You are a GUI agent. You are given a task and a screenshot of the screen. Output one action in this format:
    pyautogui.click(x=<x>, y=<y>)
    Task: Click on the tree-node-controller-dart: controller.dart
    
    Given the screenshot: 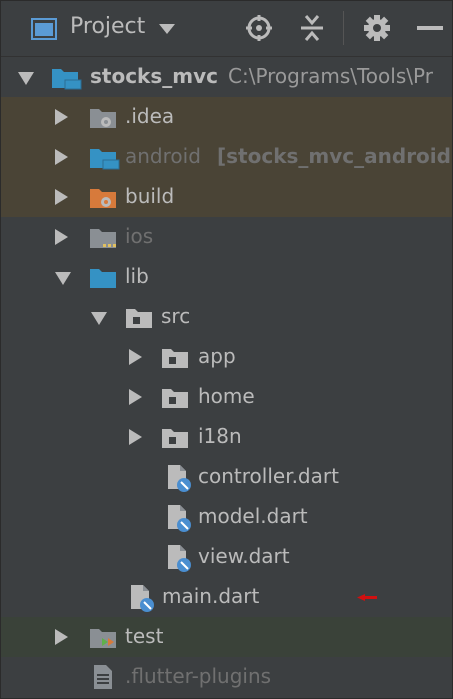 What is the action you would take?
    pyautogui.click(x=226, y=477)
    